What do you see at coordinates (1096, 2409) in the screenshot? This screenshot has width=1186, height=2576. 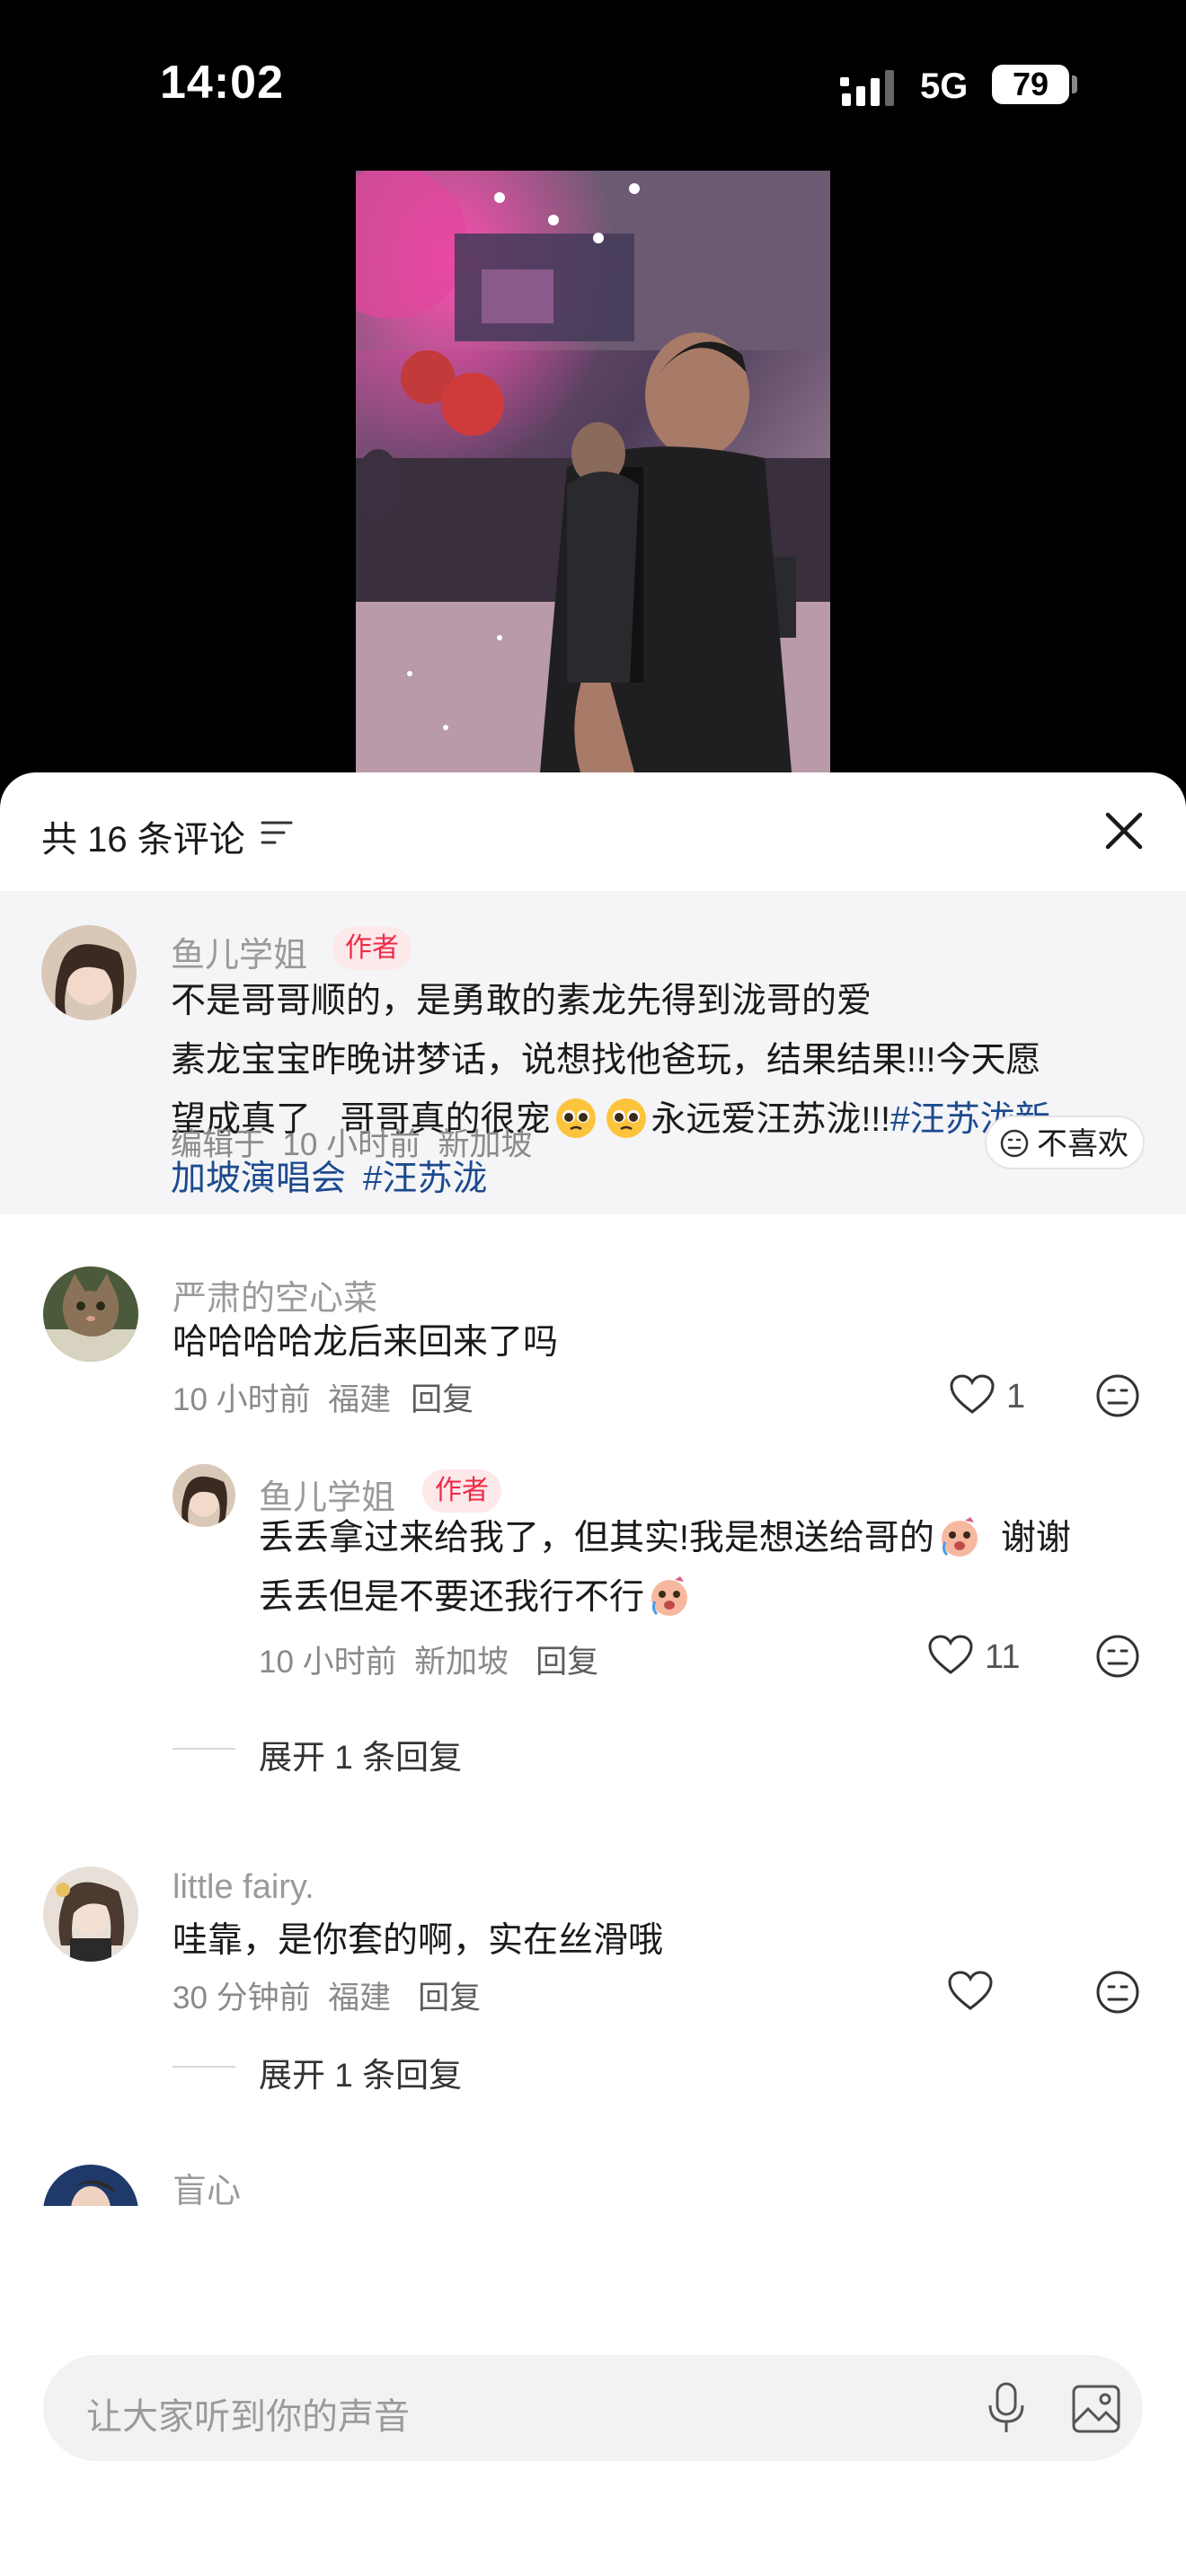 I see `image-icon` at bounding box center [1096, 2409].